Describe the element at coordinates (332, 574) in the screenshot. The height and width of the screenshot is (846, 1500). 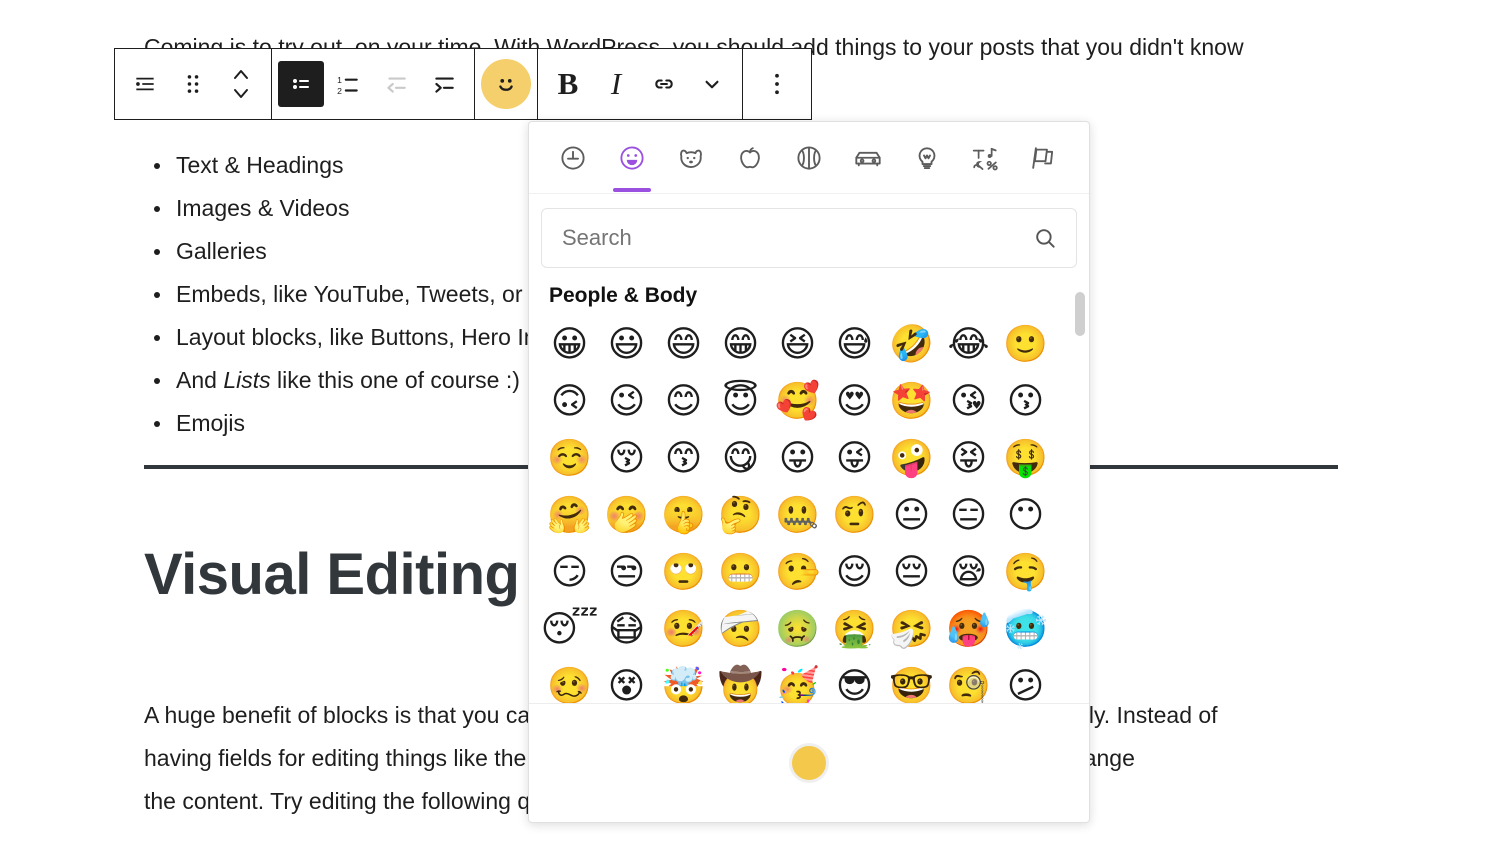
I see `page-heading: Visual Editing` at that location.